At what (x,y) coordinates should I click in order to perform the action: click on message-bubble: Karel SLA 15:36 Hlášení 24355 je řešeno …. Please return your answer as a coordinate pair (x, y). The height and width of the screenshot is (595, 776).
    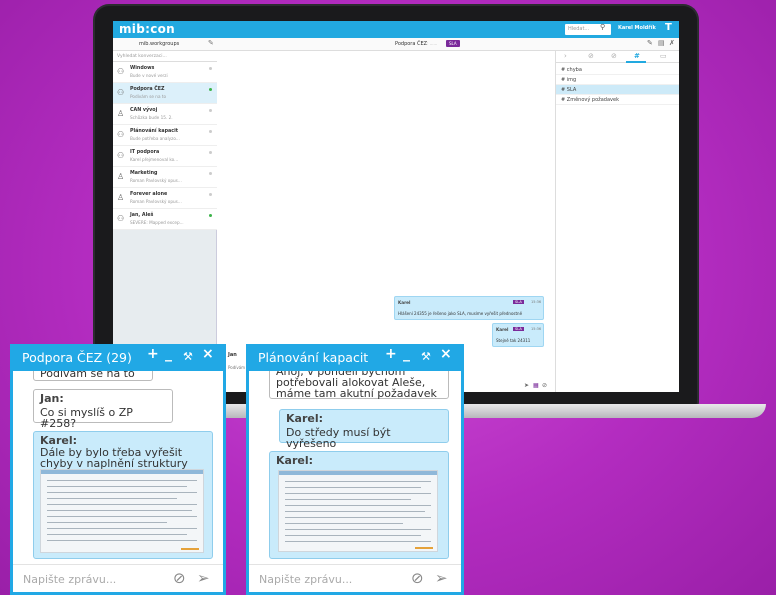
    Looking at the image, I should click on (469, 308).